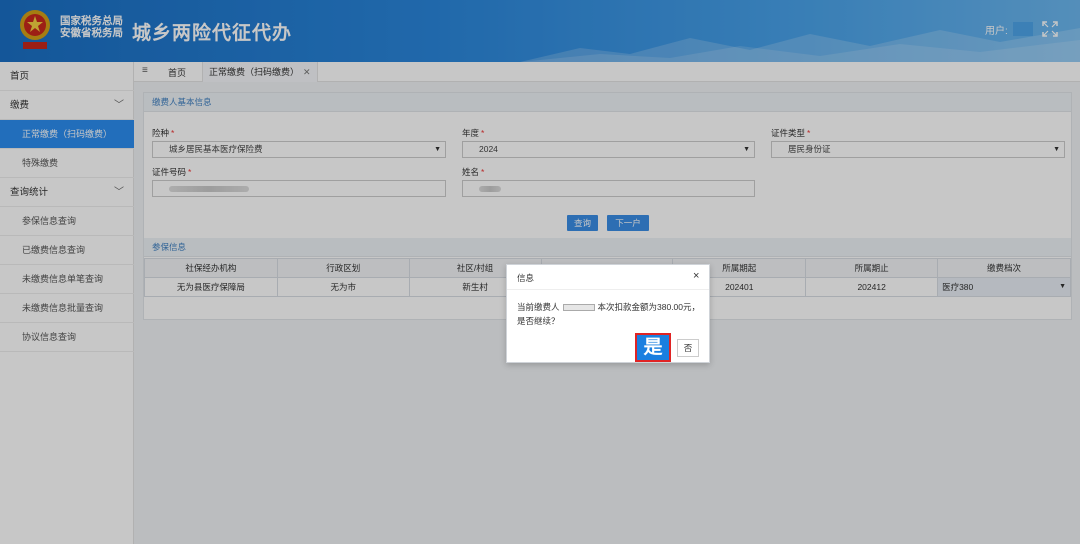  I want to click on confirm-dialog: 信息 × 当前缴费人 本次扣款金额为380.00元， 是否继续？ 是 否, so click(608, 313).